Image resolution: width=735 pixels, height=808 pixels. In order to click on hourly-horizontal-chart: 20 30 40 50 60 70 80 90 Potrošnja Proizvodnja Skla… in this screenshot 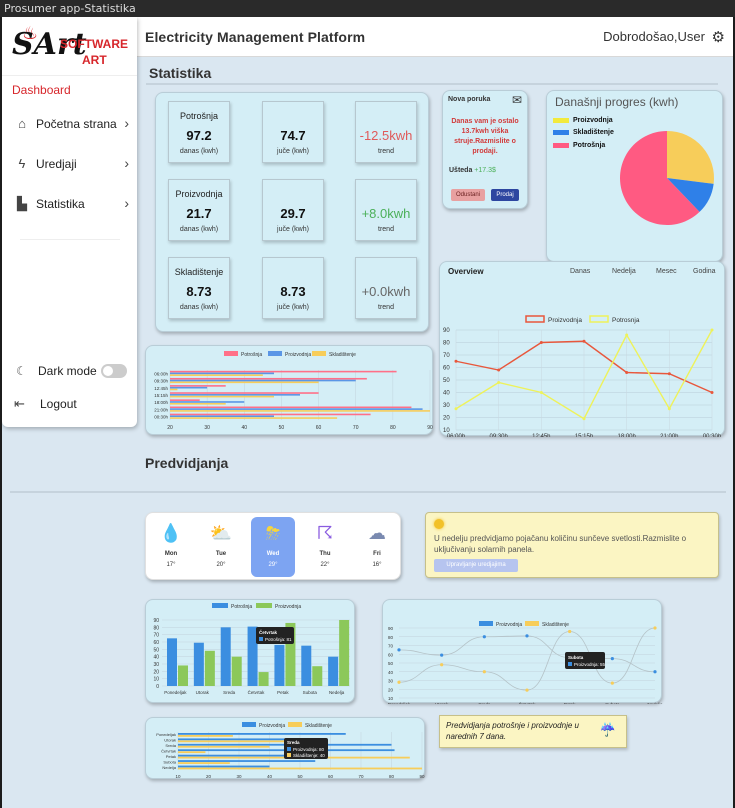, I will do `click(290, 391)`.